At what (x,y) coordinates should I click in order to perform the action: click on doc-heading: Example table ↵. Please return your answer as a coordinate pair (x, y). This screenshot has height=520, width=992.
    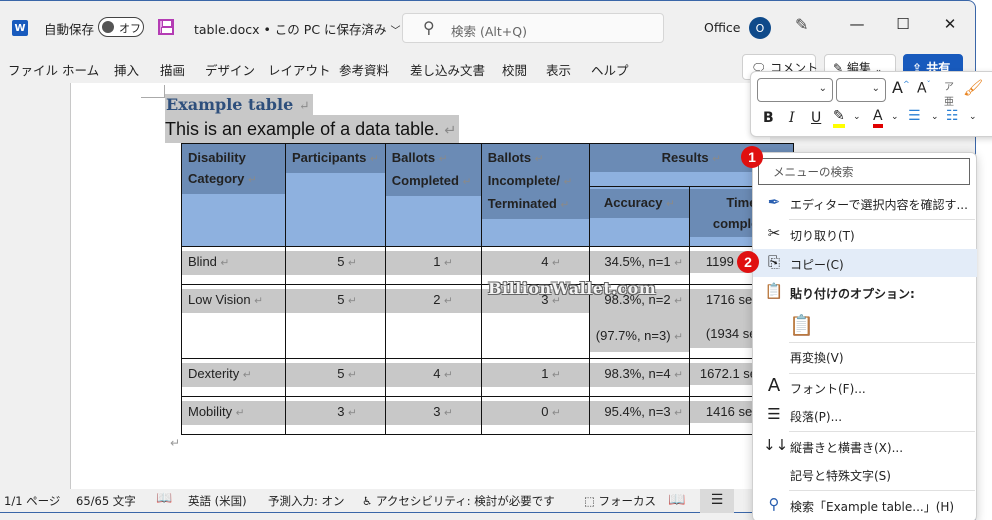
    Looking at the image, I should click on (239, 104).